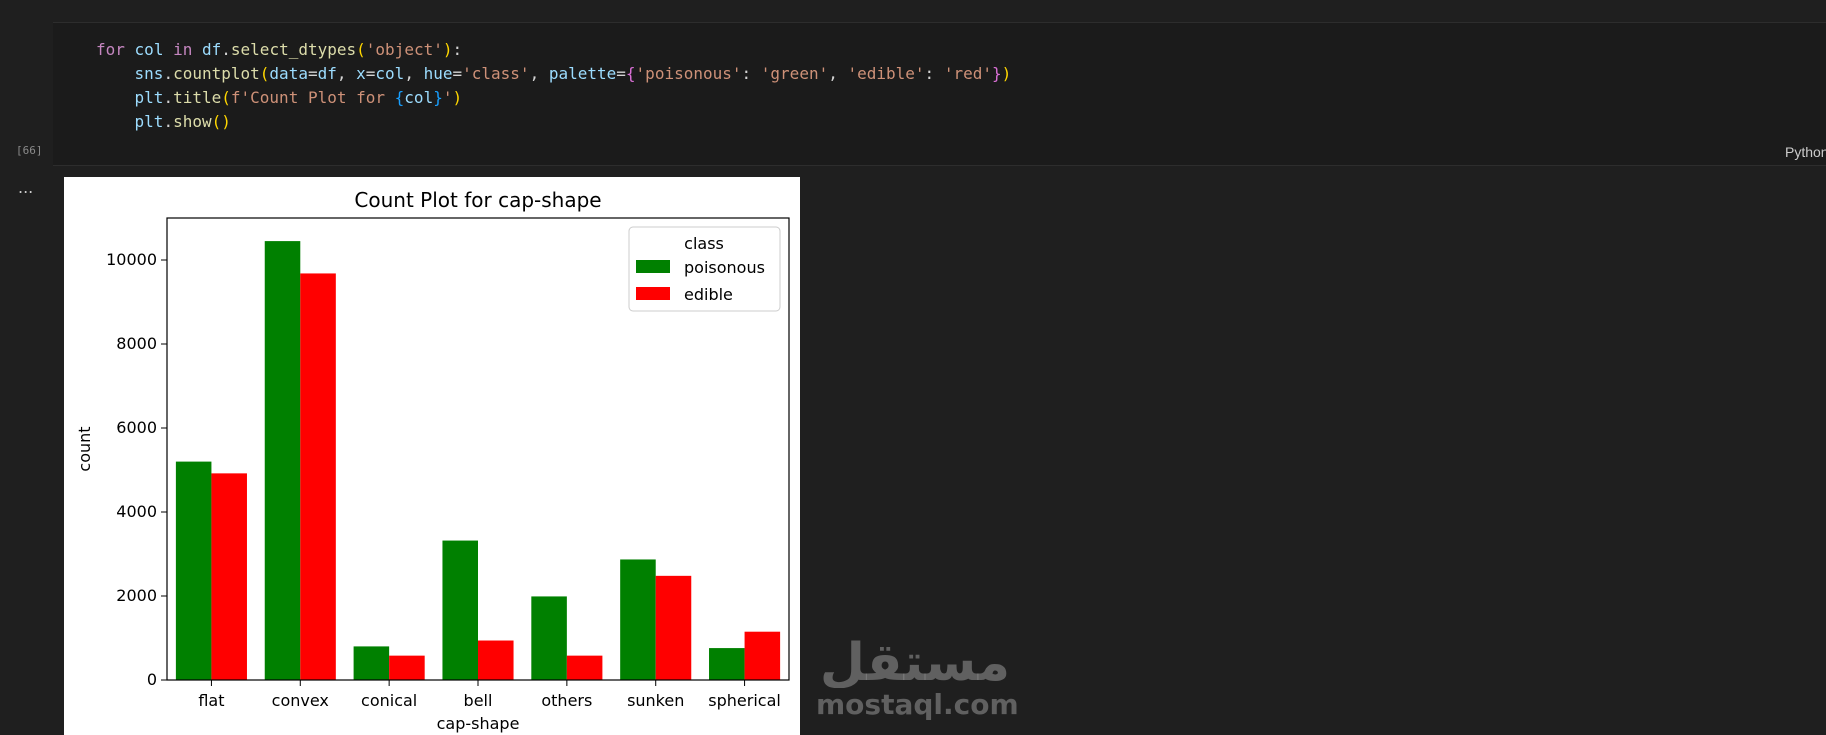 The width and height of the screenshot is (1826, 735). What do you see at coordinates (673, 627) in the screenshot?
I see `bar-edible-sunken` at bounding box center [673, 627].